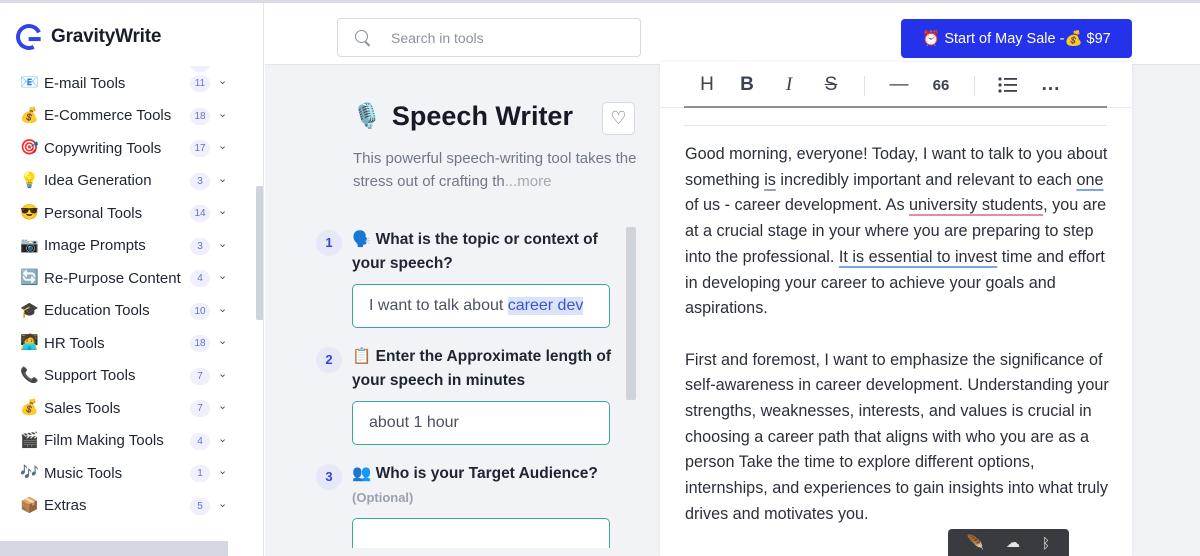 This screenshot has height=556, width=1200. I want to click on logo: GravityWrite, so click(134, 37).